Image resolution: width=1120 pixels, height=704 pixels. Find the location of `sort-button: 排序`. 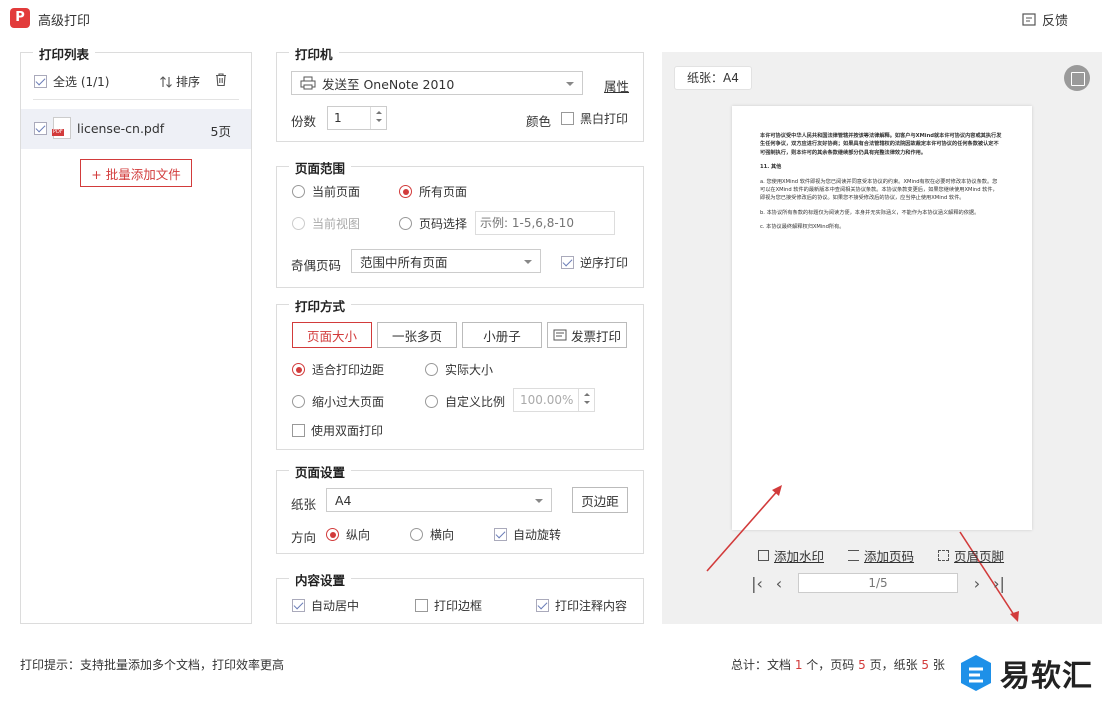

sort-button: 排序 is located at coordinates (179, 81).